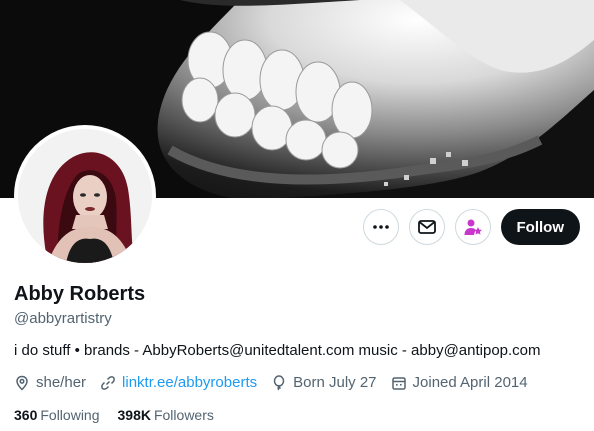 The image size is (594, 431). I want to click on subscribe-button, so click(472, 227).